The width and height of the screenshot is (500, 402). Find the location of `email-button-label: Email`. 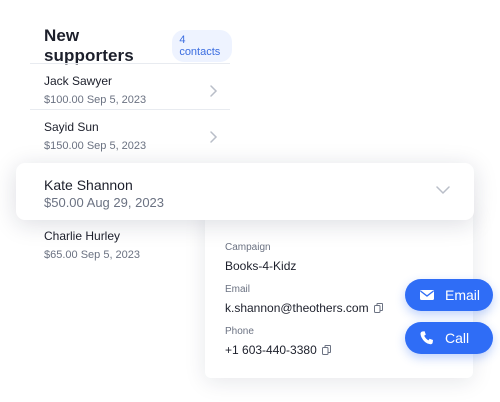

email-button-label: Email is located at coordinates (463, 295).